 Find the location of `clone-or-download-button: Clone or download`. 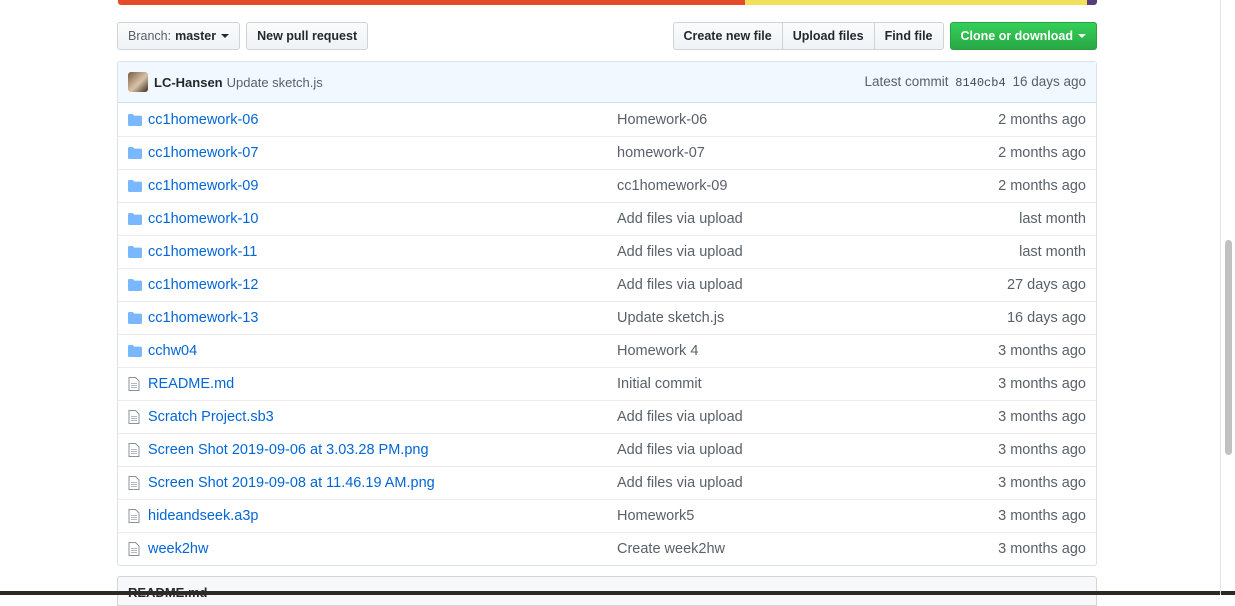

clone-or-download-button: Clone or download is located at coordinates (1023, 36).